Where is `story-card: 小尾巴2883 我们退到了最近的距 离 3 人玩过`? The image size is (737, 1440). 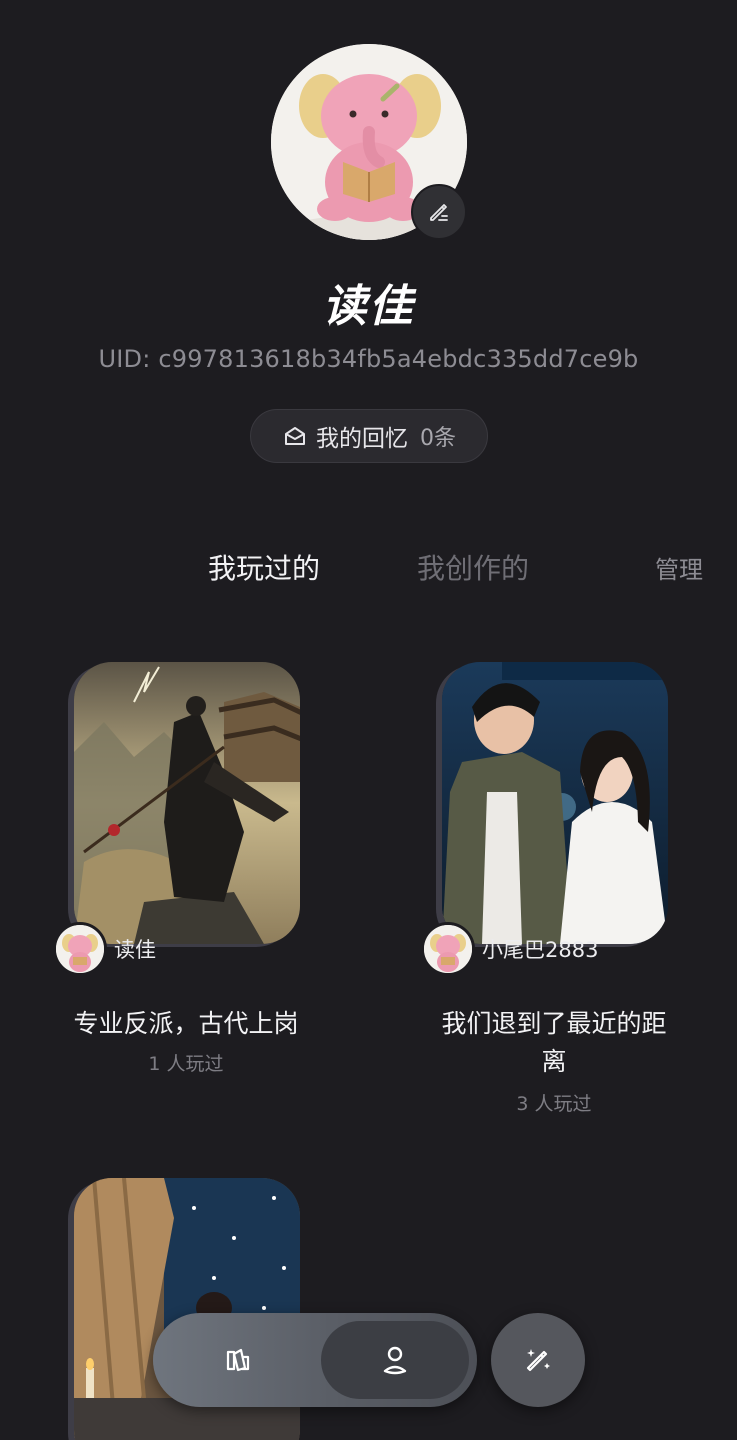
story-card: 小尾巴2883 我们退到了最近的距 离 3 人玩过 is located at coordinates (554, 892).